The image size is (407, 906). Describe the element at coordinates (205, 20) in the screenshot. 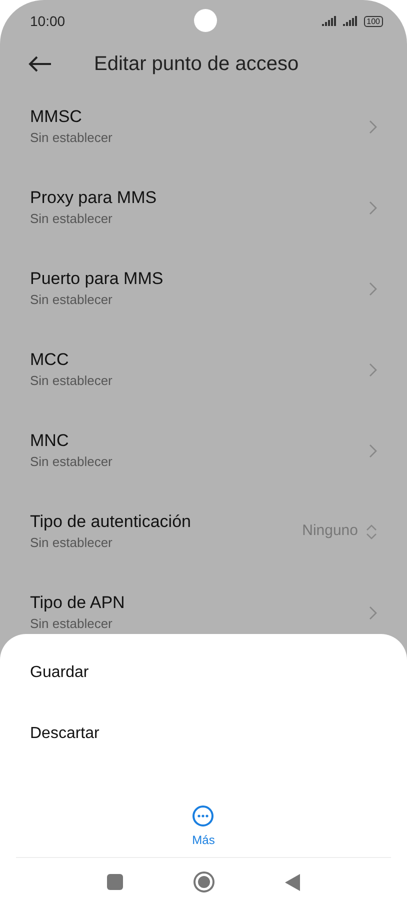

I see `camera-cutout` at that location.